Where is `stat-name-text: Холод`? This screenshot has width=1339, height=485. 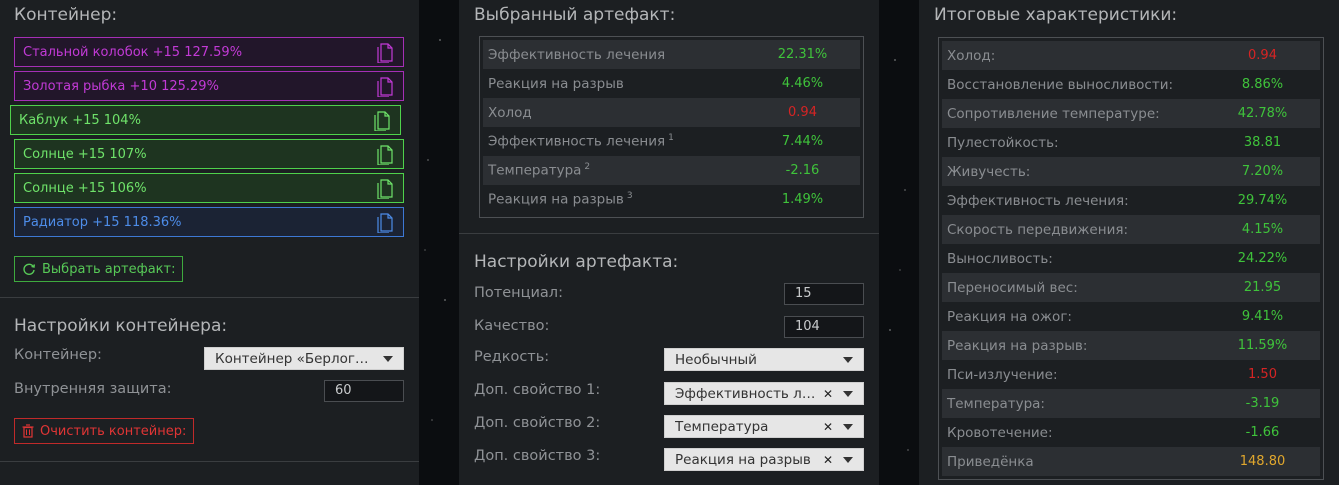 stat-name-text: Холод is located at coordinates (510, 112).